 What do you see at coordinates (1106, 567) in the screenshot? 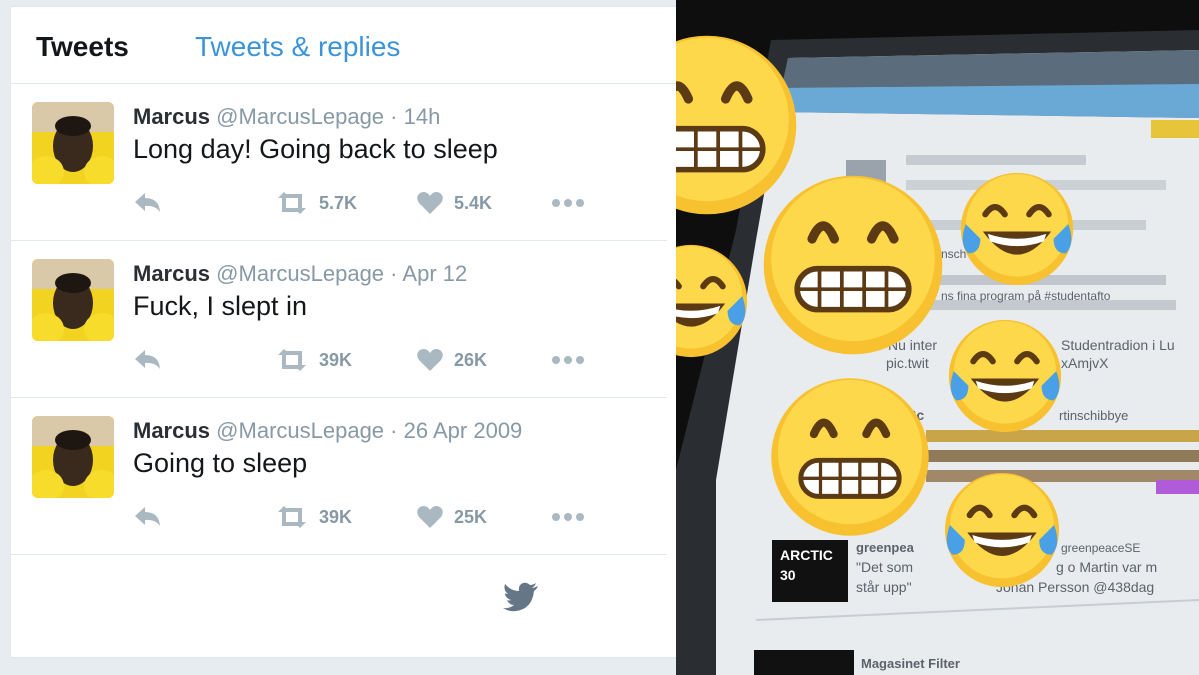
I see `screen-text: g o Martin var m` at bounding box center [1106, 567].